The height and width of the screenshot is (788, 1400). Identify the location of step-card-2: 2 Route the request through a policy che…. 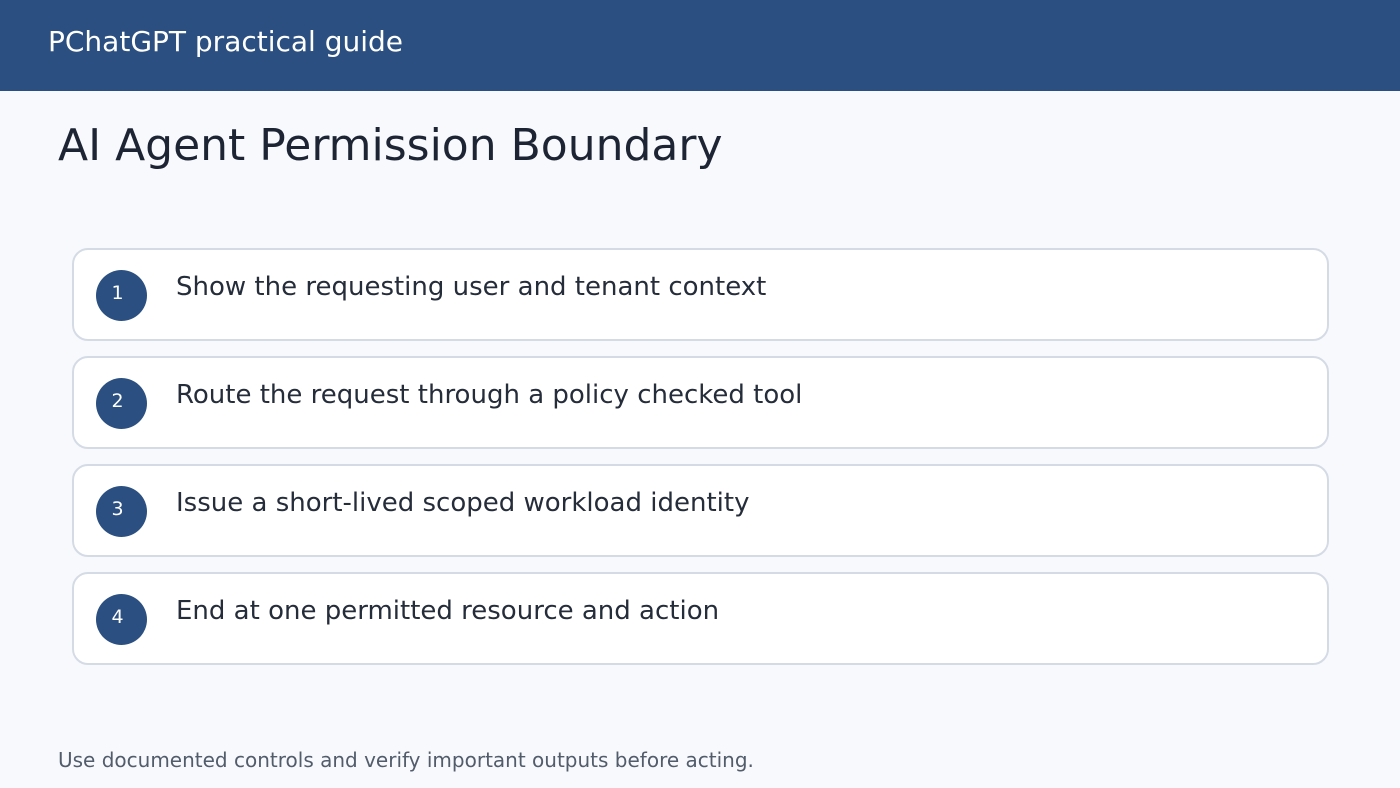
(700, 402).